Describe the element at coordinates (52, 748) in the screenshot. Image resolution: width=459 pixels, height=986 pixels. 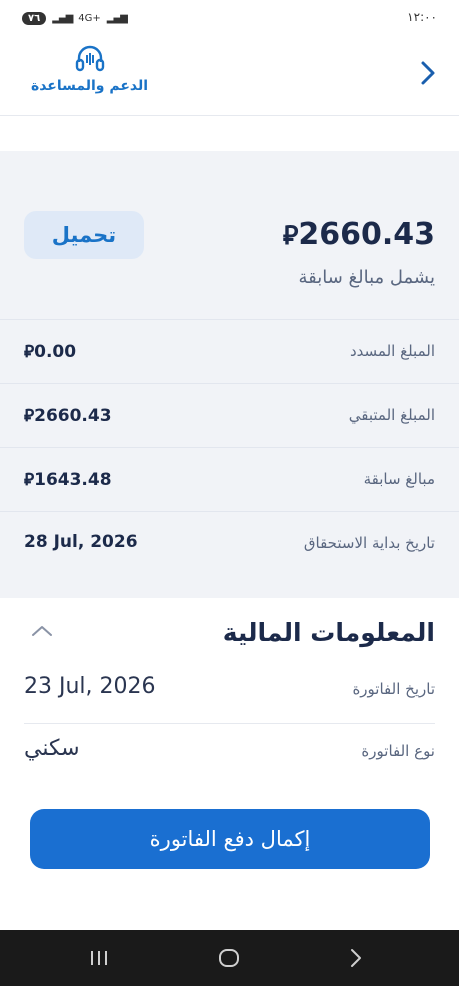
I see `invoice-type-value: سكني` at that location.